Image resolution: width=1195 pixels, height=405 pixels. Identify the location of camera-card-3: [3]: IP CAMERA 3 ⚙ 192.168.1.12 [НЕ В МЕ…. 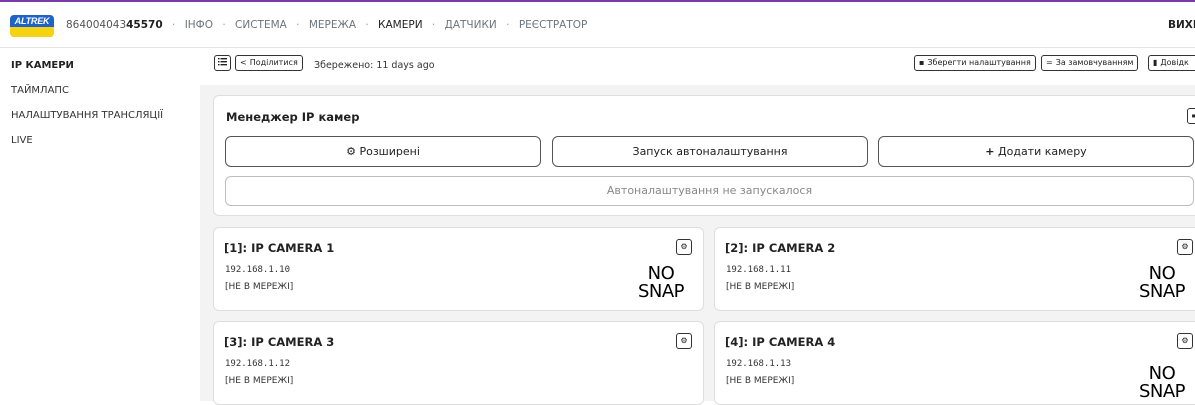
(458, 363).